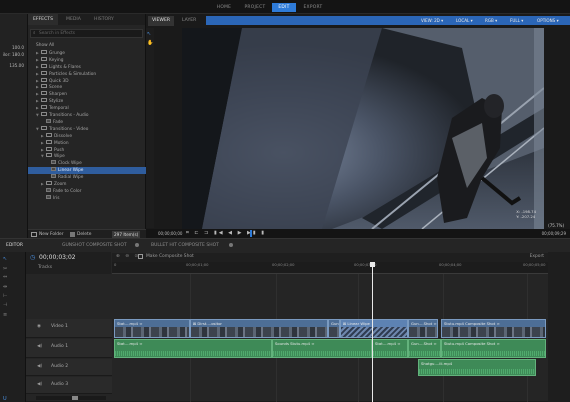 The height and width of the screenshot is (402, 570). What do you see at coordinates (59, 81) in the screenshot?
I see `effect-label: Quick 3D` at bounding box center [59, 81].